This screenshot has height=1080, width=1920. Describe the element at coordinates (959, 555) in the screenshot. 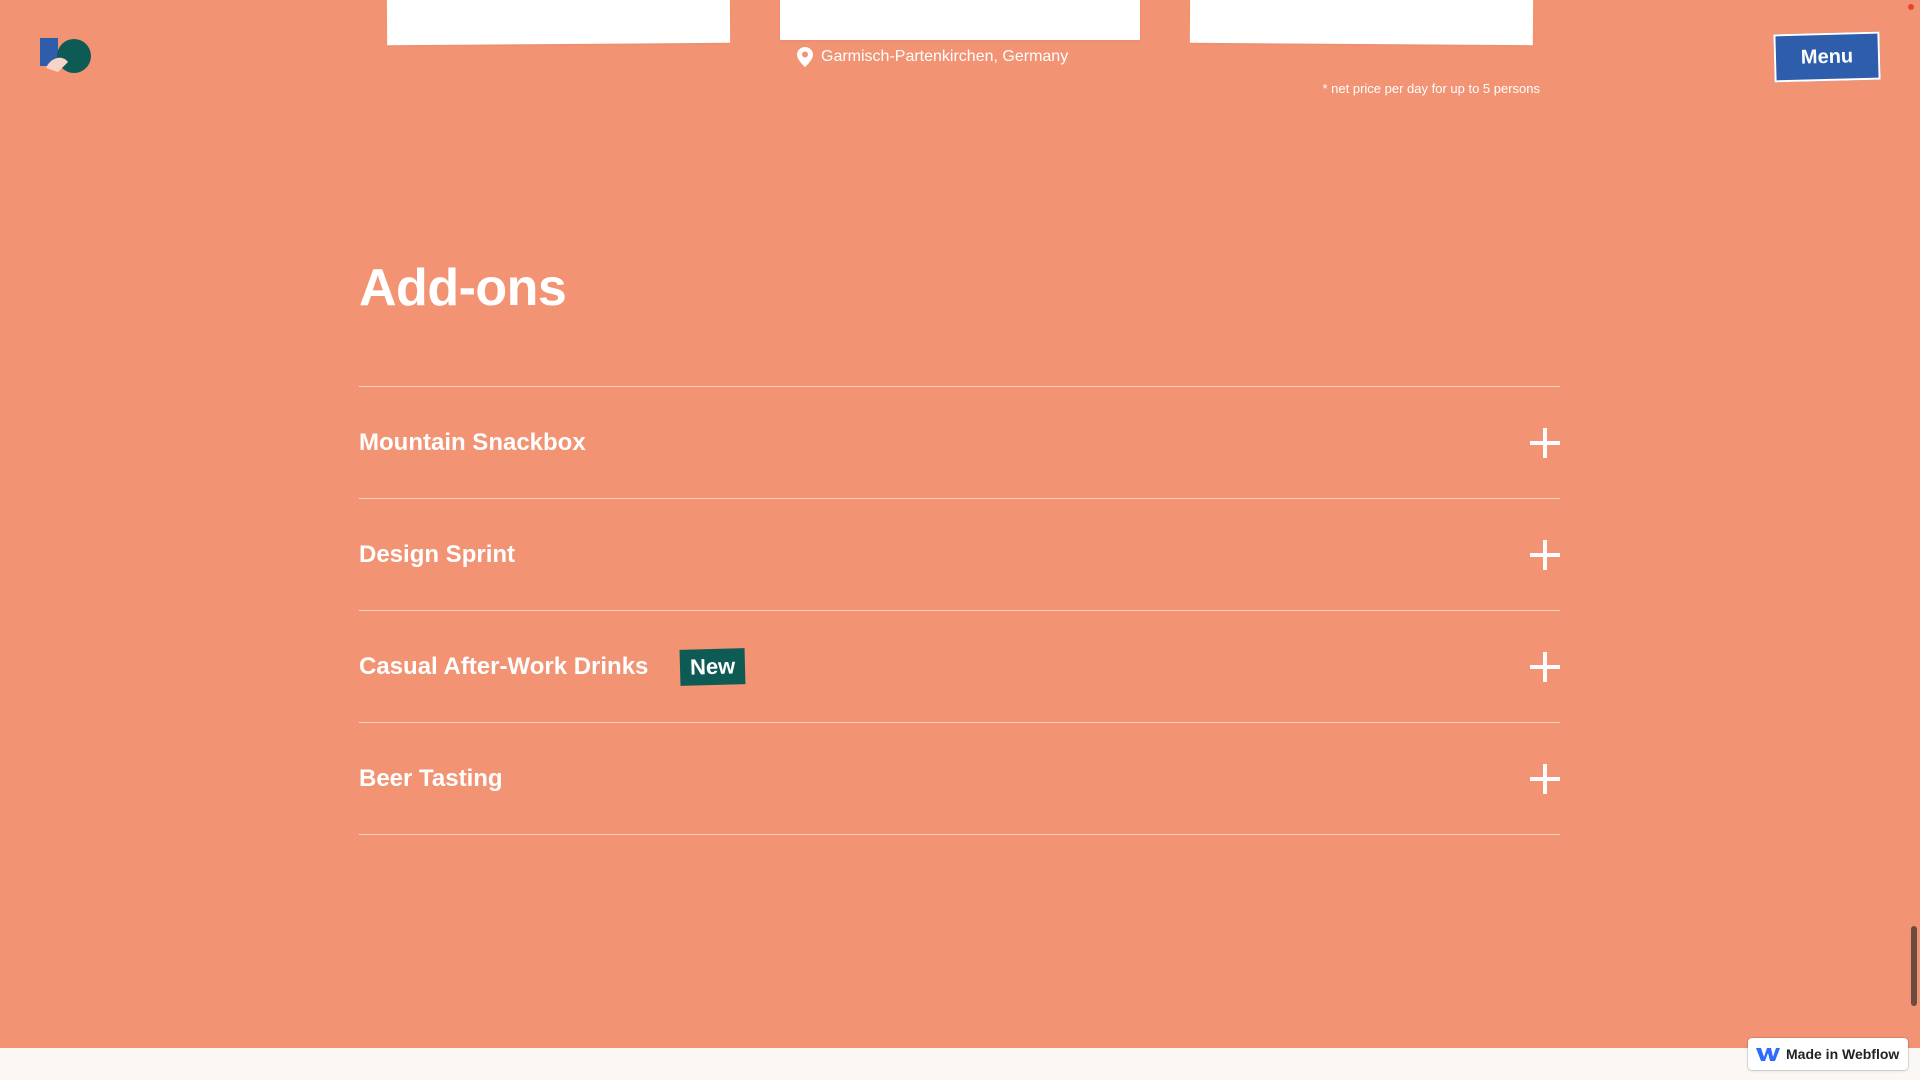

I see `addon-item-design-sprint: Design Sprint` at that location.